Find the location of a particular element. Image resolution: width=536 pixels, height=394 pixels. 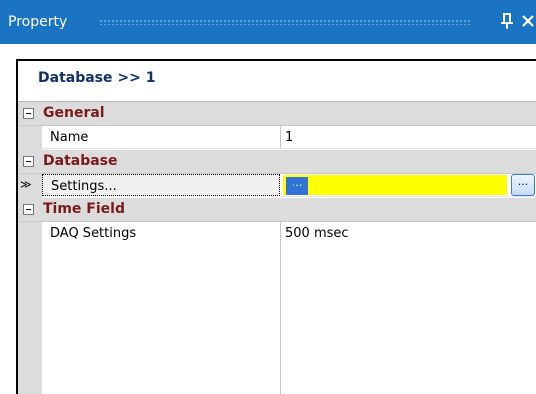

category-label: General is located at coordinates (74, 113).